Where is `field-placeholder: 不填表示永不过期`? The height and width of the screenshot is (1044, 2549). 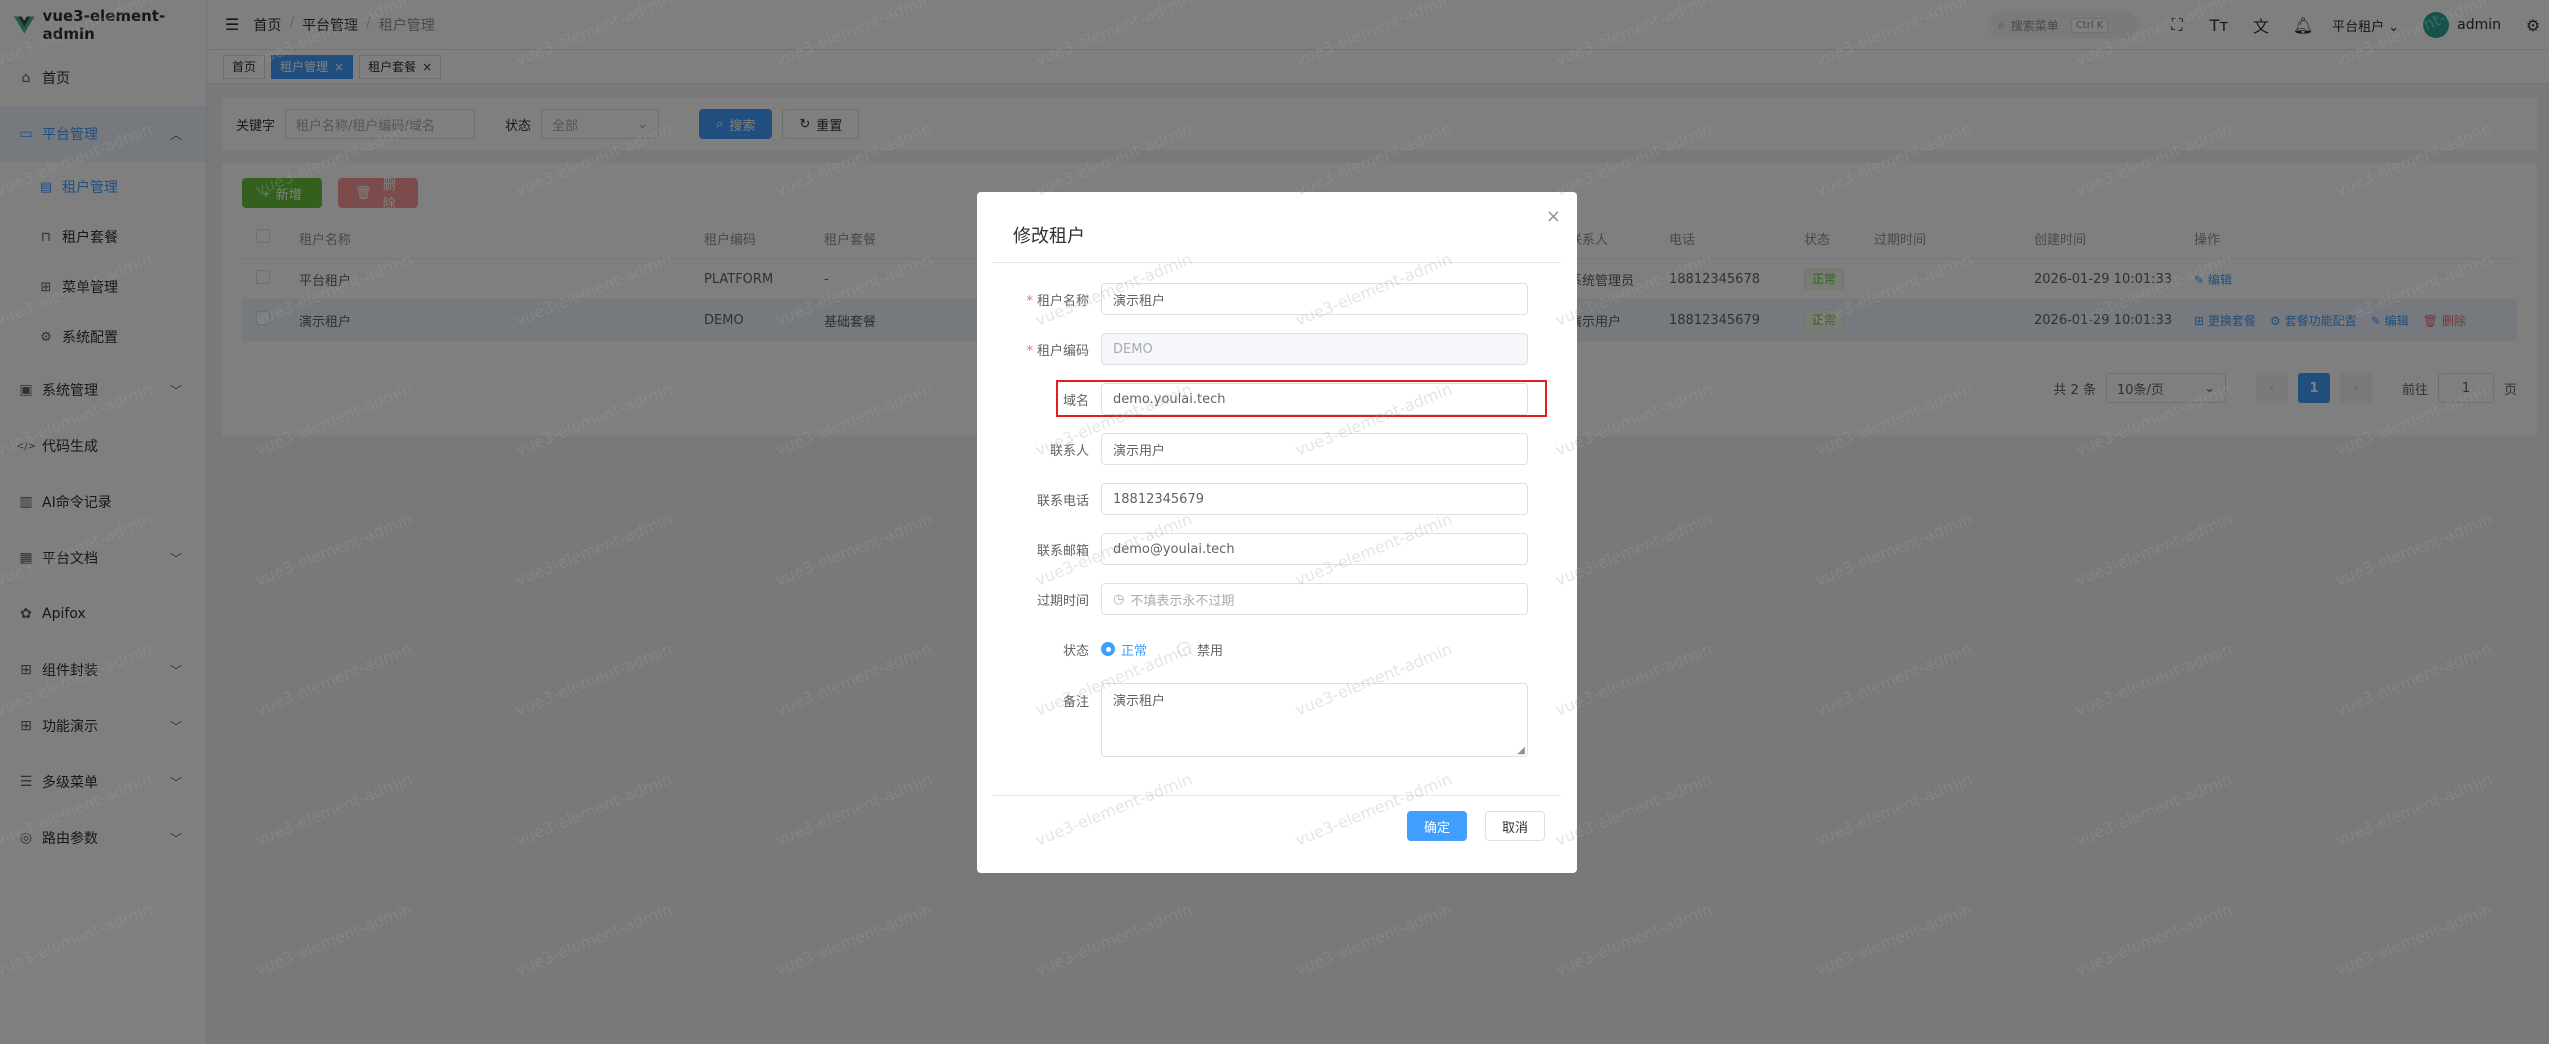 field-placeholder: 不填表示永不过期 is located at coordinates (1182, 601).